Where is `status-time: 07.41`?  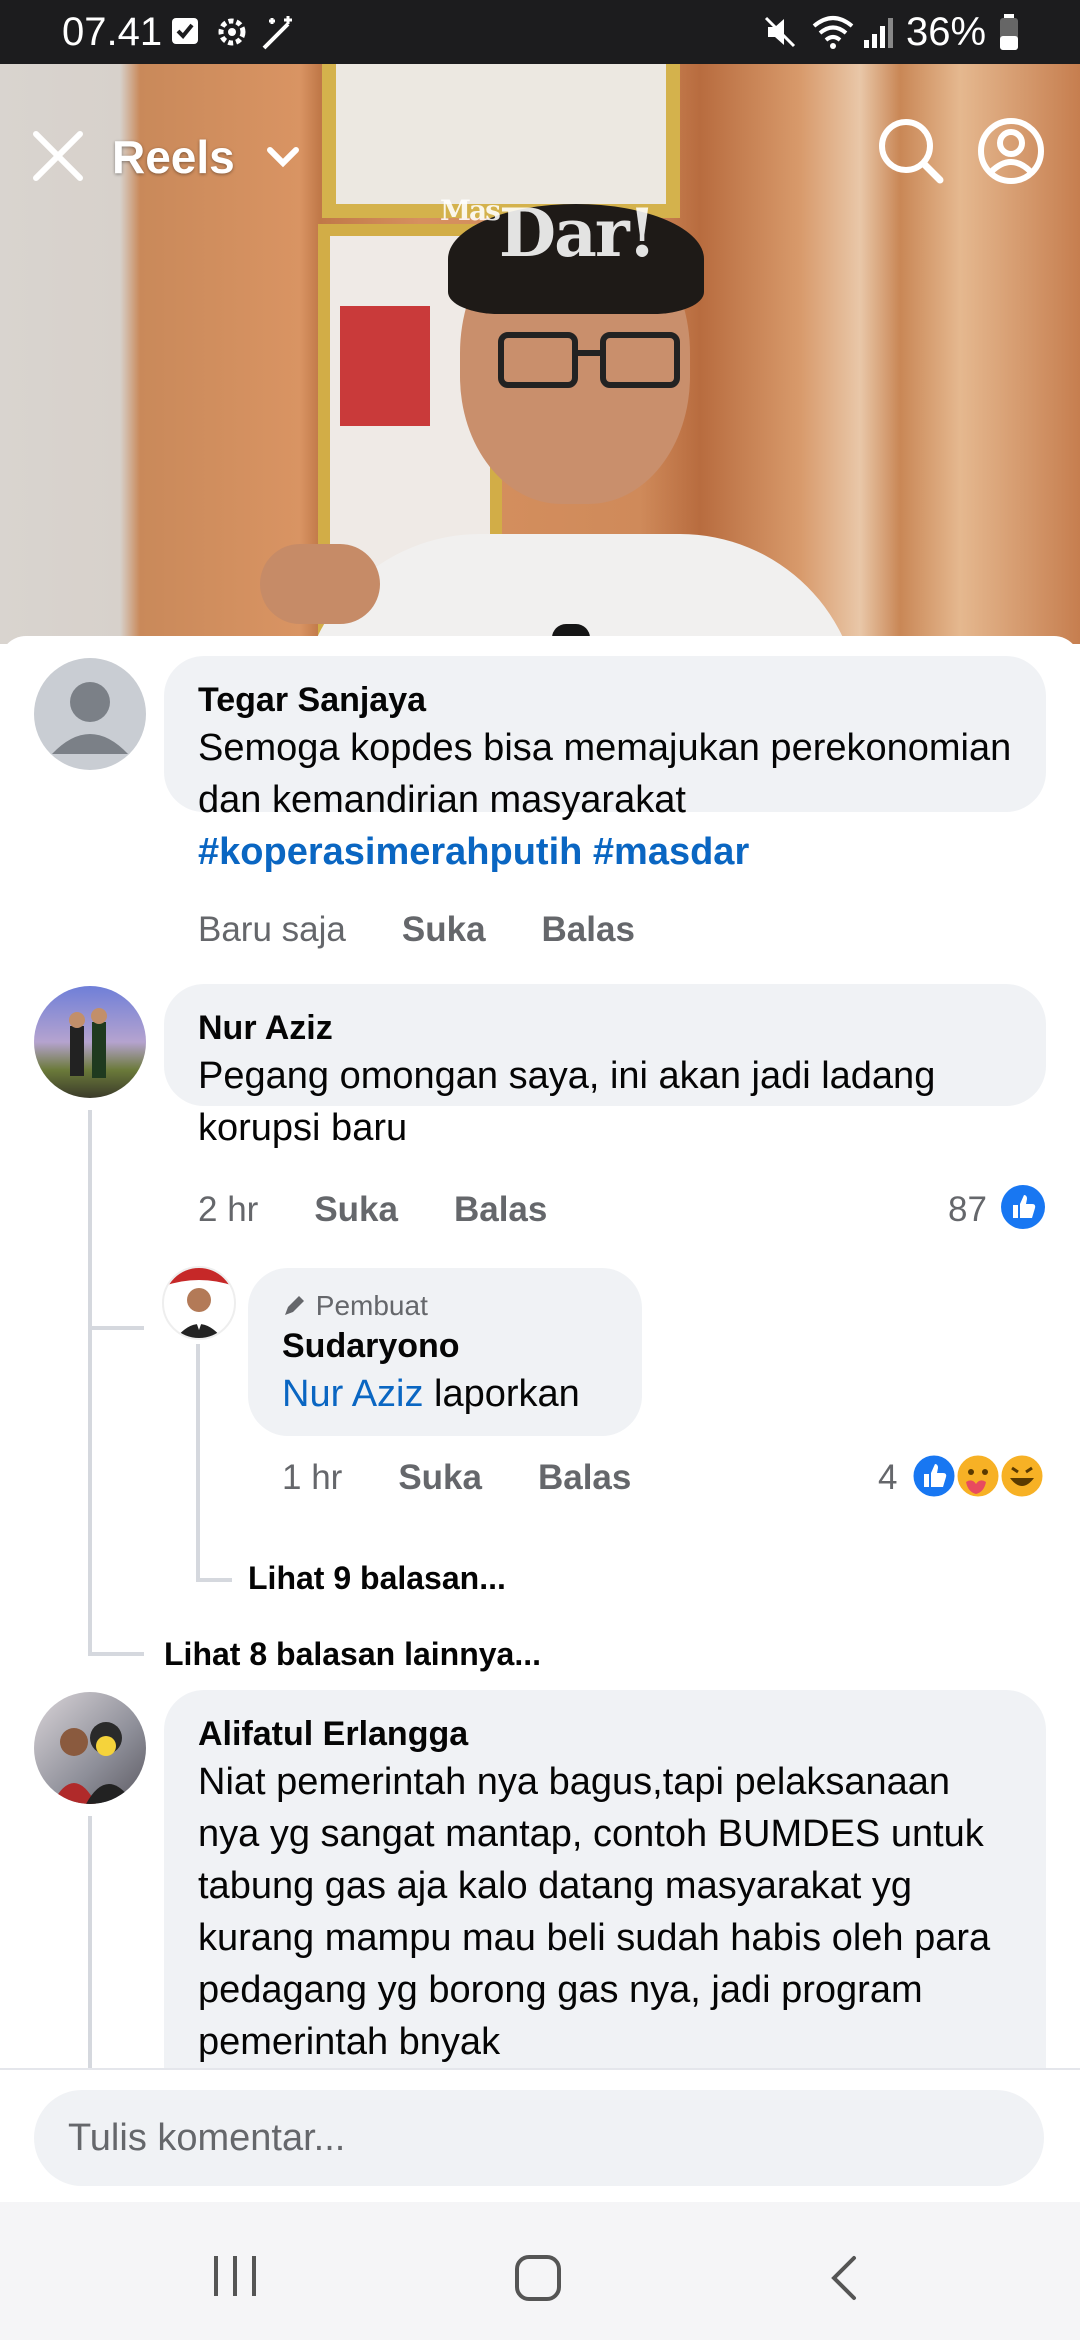 status-time: 07.41 is located at coordinates (112, 32).